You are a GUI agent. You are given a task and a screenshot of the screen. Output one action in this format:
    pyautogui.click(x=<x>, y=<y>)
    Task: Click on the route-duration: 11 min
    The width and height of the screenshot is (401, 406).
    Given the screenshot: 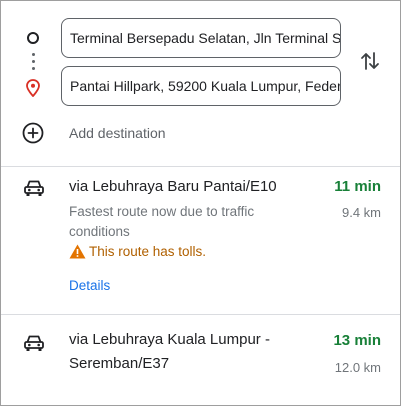 What is the action you would take?
    pyautogui.click(x=357, y=186)
    